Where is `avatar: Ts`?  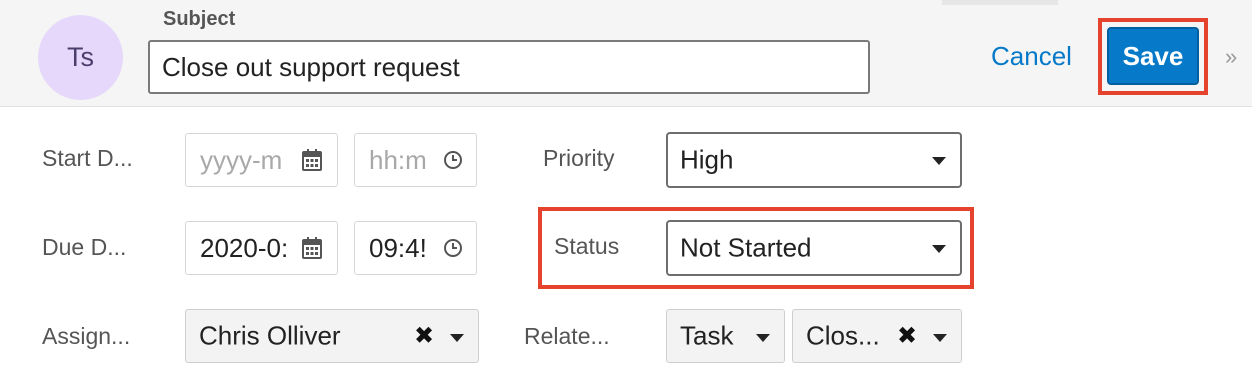 avatar: Ts is located at coordinates (80, 57).